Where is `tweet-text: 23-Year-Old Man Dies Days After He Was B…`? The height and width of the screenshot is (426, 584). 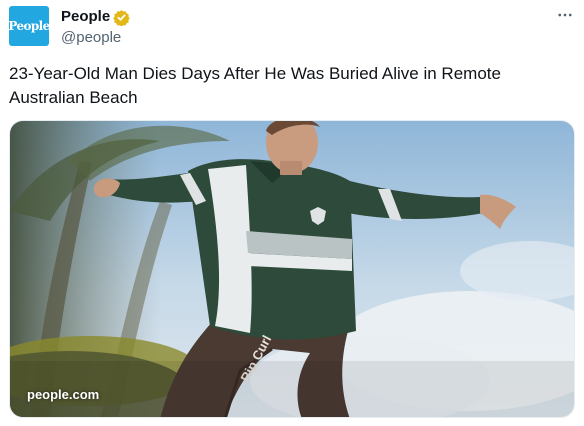 tweet-text: 23-Year-Old Man Dies Days After He Was B… is located at coordinates (255, 85).